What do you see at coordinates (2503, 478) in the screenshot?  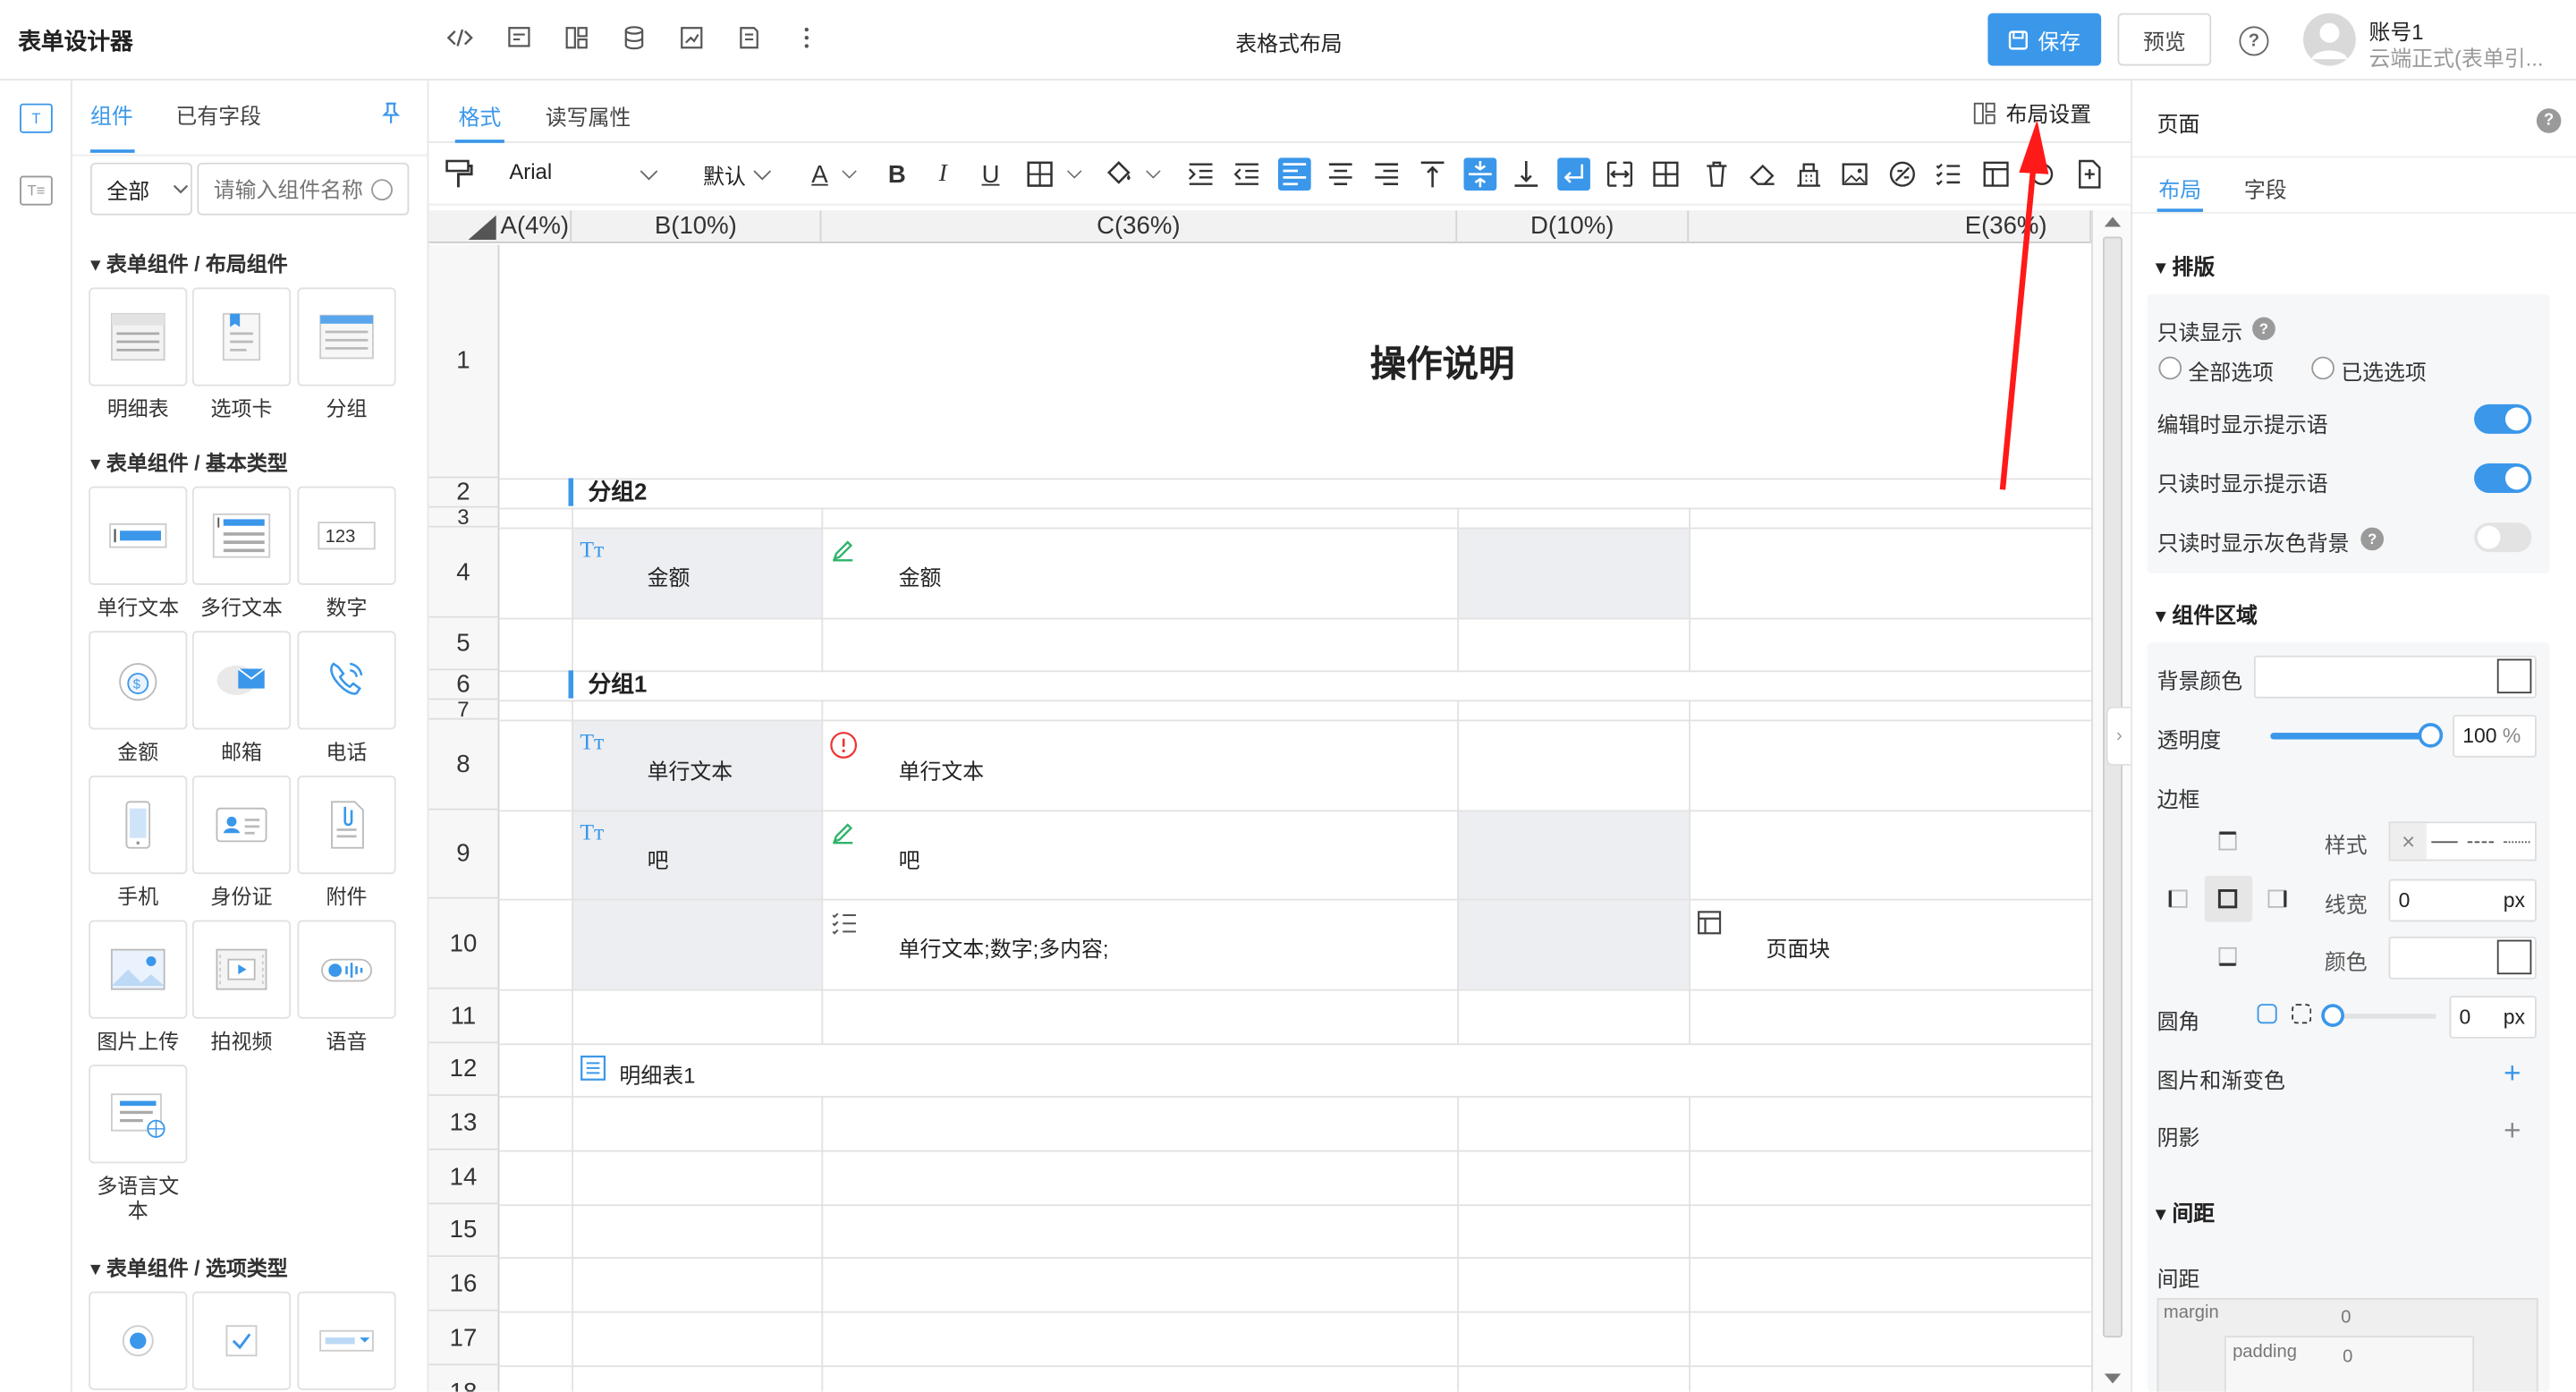 I see `read-hint-toggle` at bounding box center [2503, 478].